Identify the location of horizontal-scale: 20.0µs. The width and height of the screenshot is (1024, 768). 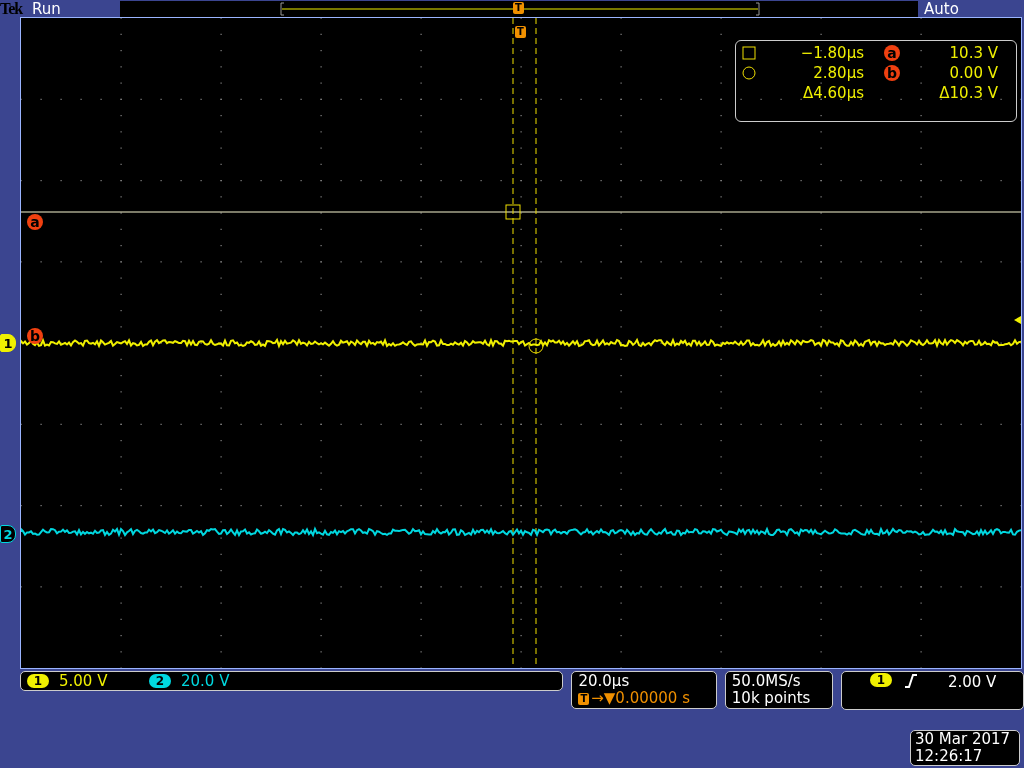
(604, 681).